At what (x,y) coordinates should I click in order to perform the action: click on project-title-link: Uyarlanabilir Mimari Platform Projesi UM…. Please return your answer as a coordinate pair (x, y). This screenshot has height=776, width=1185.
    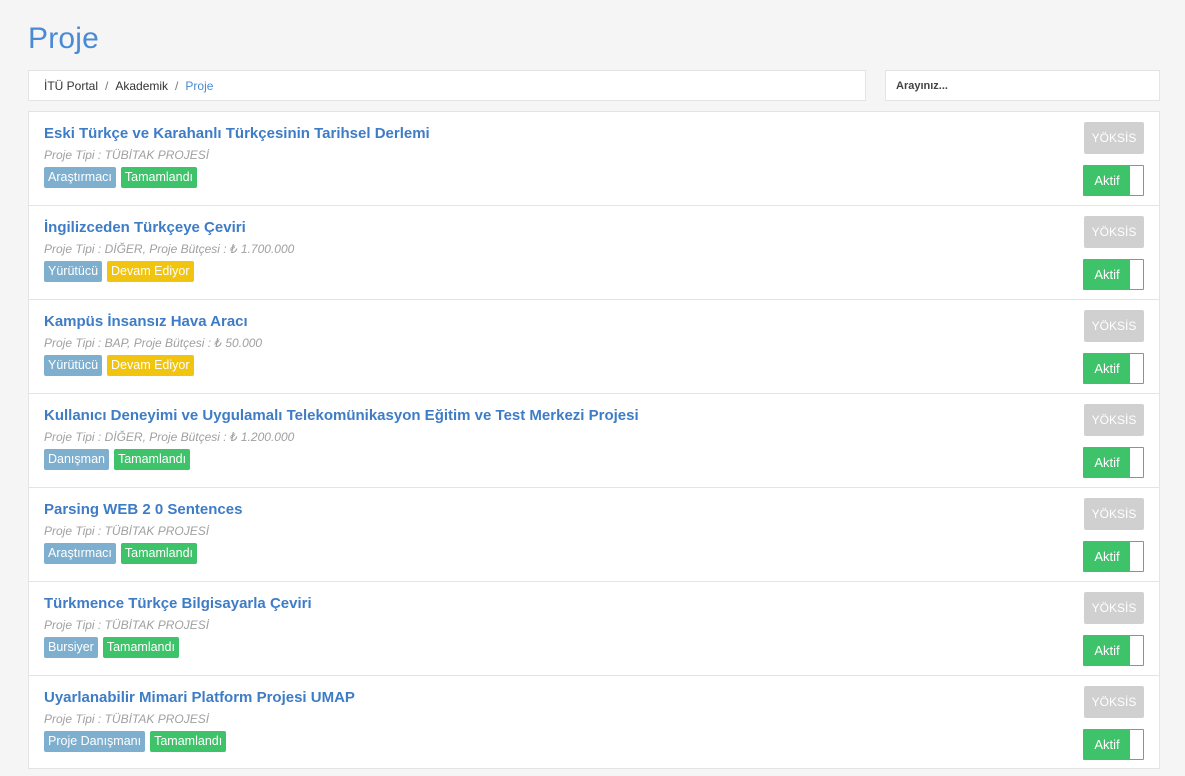
    Looking at the image, I should click on (199, 698).